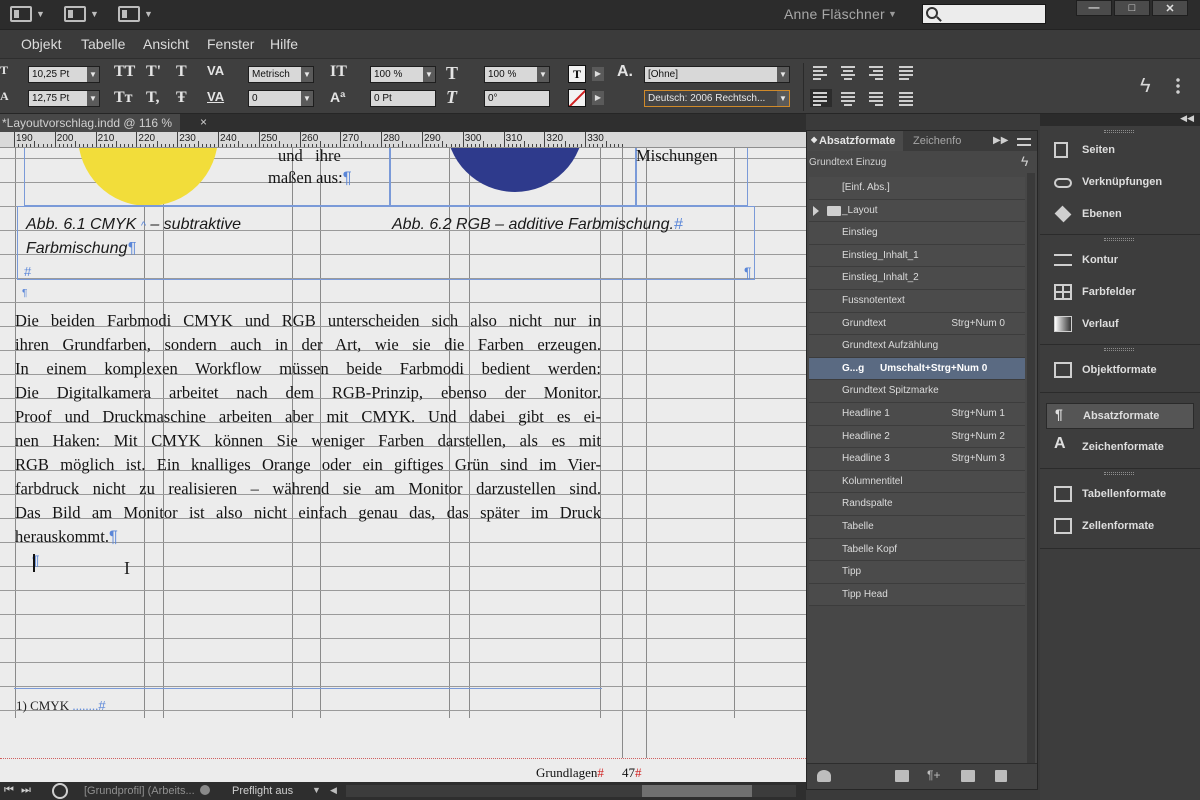 The width and height of the screenshot is (1200, 800). I want to click on horizontal-scale-field: 100 % ▼, so click(517, 74).